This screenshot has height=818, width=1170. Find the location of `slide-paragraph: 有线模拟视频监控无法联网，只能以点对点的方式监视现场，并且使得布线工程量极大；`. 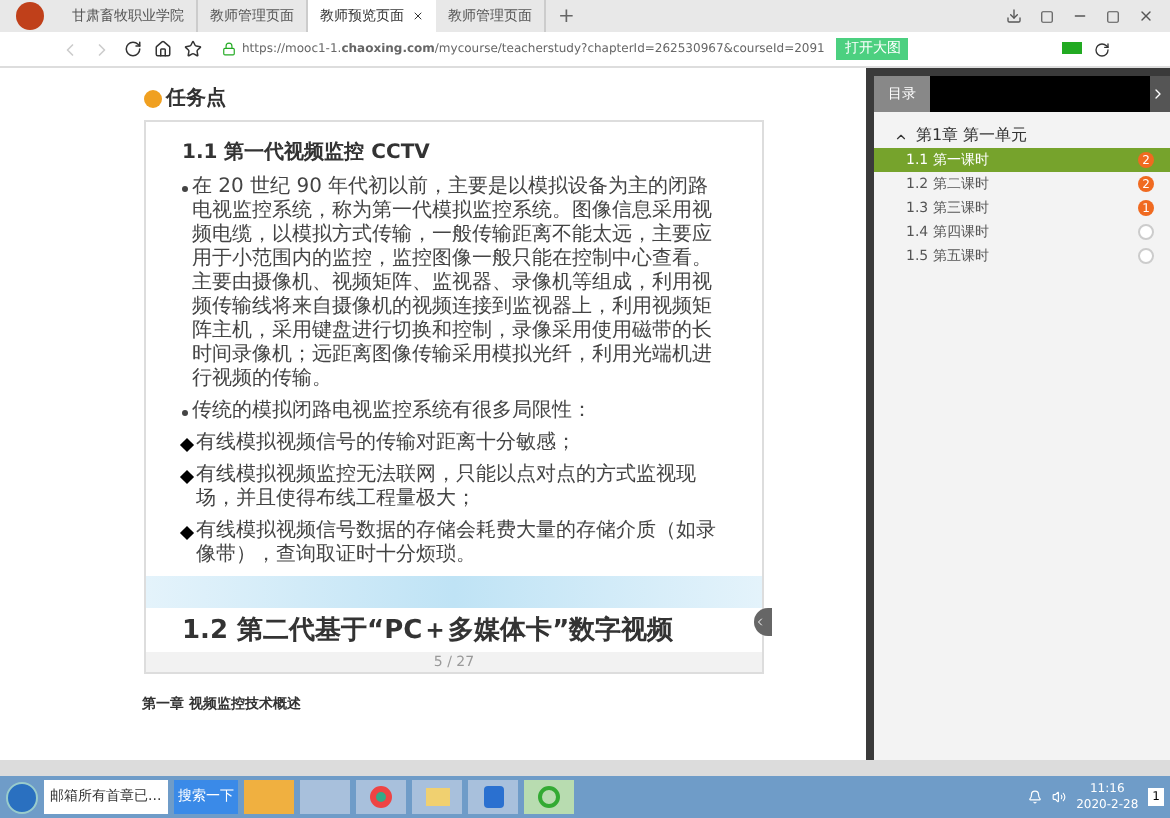

slide-paragraph: 有线模拟视频监控无法联网，只能以点对点的方式监视现场，并且使得布线工程量极大； is located at coordinates (447, 488).